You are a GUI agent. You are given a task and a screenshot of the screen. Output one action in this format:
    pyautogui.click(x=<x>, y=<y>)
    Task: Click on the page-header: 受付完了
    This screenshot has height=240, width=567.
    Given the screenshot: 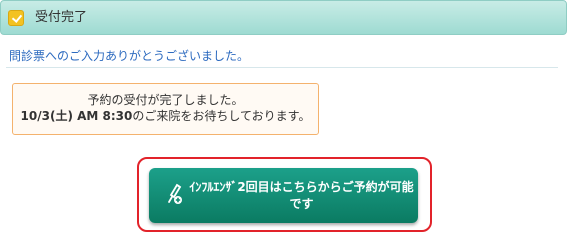 What is the action you would take?
    pyautogui.click(x=283, y=17)
    